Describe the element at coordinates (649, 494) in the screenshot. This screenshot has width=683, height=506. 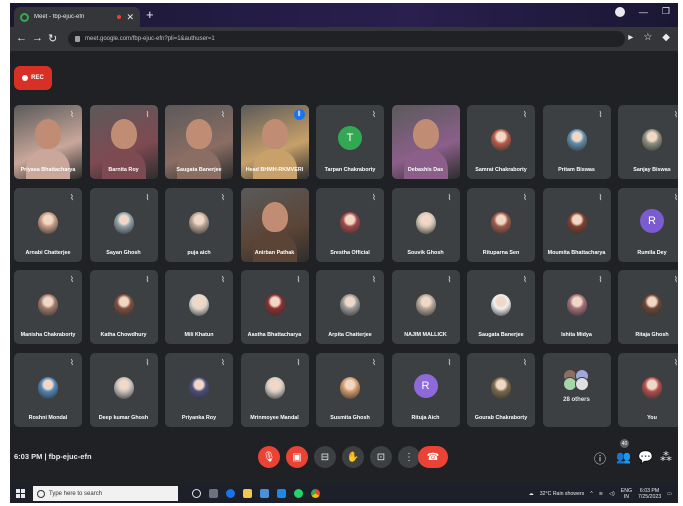
I see `taskbar-clock: 6:03 PM 7/25/2023` at that location.